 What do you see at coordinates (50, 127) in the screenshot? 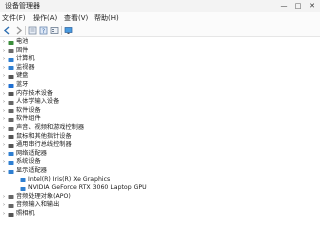
I see `device-label: 声音、视频和游戏控制器` at bounding box center [50, 127].